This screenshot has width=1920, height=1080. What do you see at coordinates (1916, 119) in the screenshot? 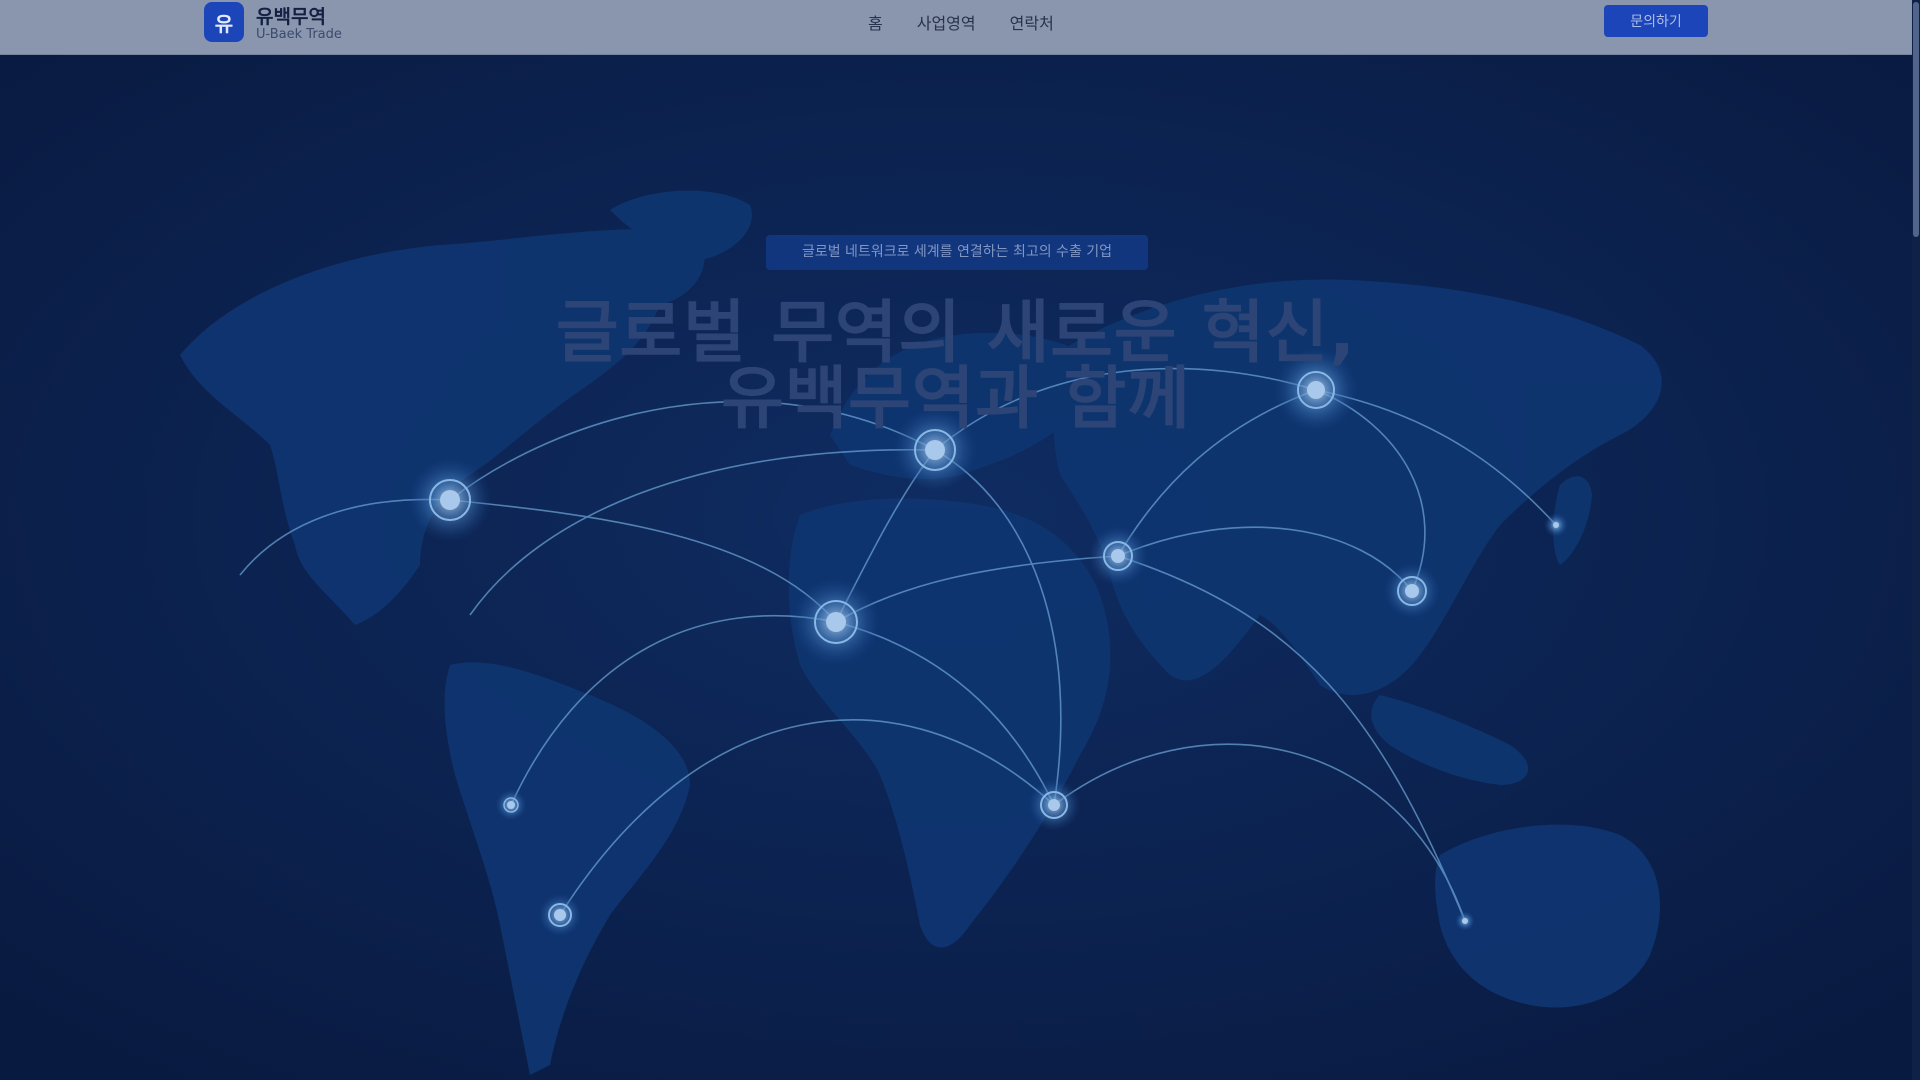
I see `scrollbar-thumb` at bounding box center [1916, 119].